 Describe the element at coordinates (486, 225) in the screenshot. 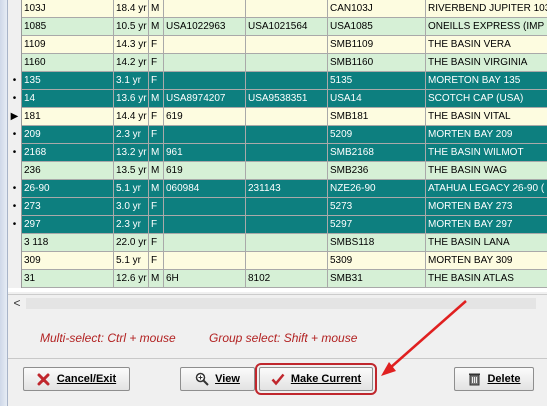

I see `table-cell: MORTEN BAY 297` at that location.